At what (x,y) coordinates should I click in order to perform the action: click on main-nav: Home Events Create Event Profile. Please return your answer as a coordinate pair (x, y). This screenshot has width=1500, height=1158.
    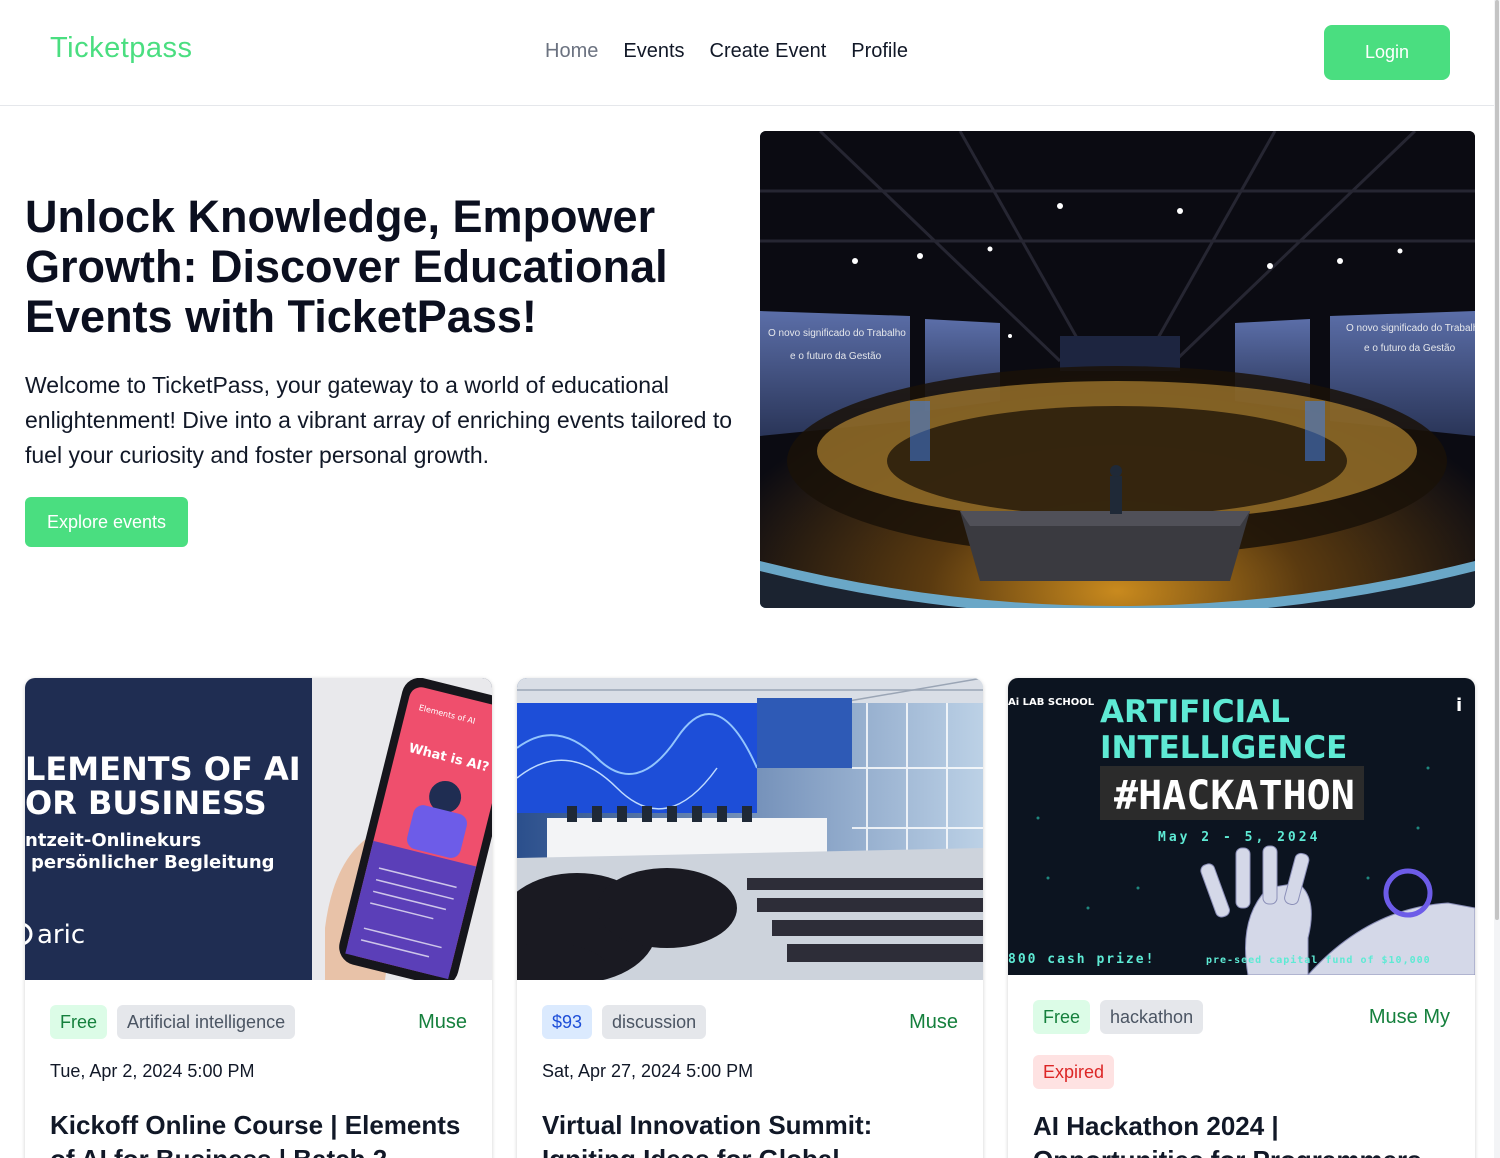
    Looking at the image, I should click on (726, 51).